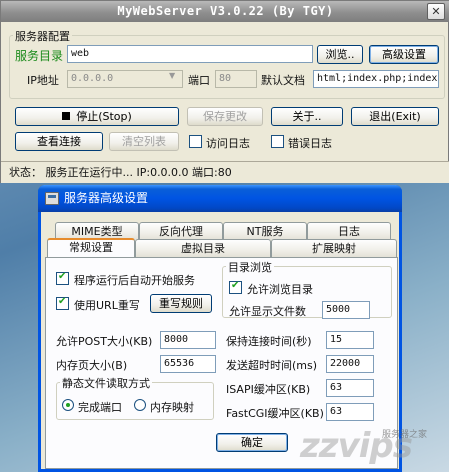  Describe the element at coordinates (225, 172) in the screenshot. I see `status-bar: 状态： 服务正在运行中... IP:0.0.0.0 端口:80` at that location.